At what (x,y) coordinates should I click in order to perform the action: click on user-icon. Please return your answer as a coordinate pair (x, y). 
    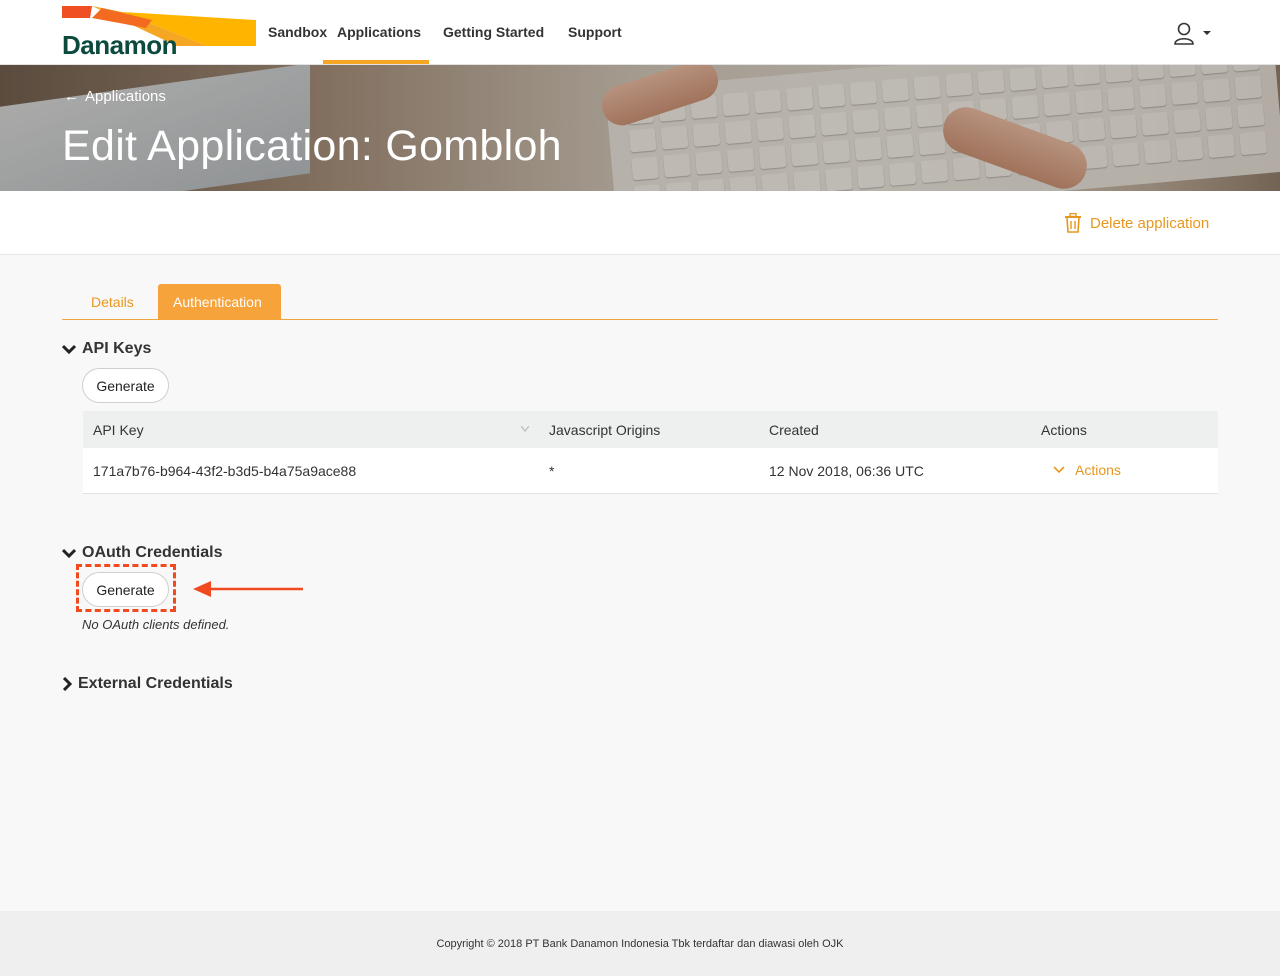
    Looking at the image, I should click on (1192, 33).